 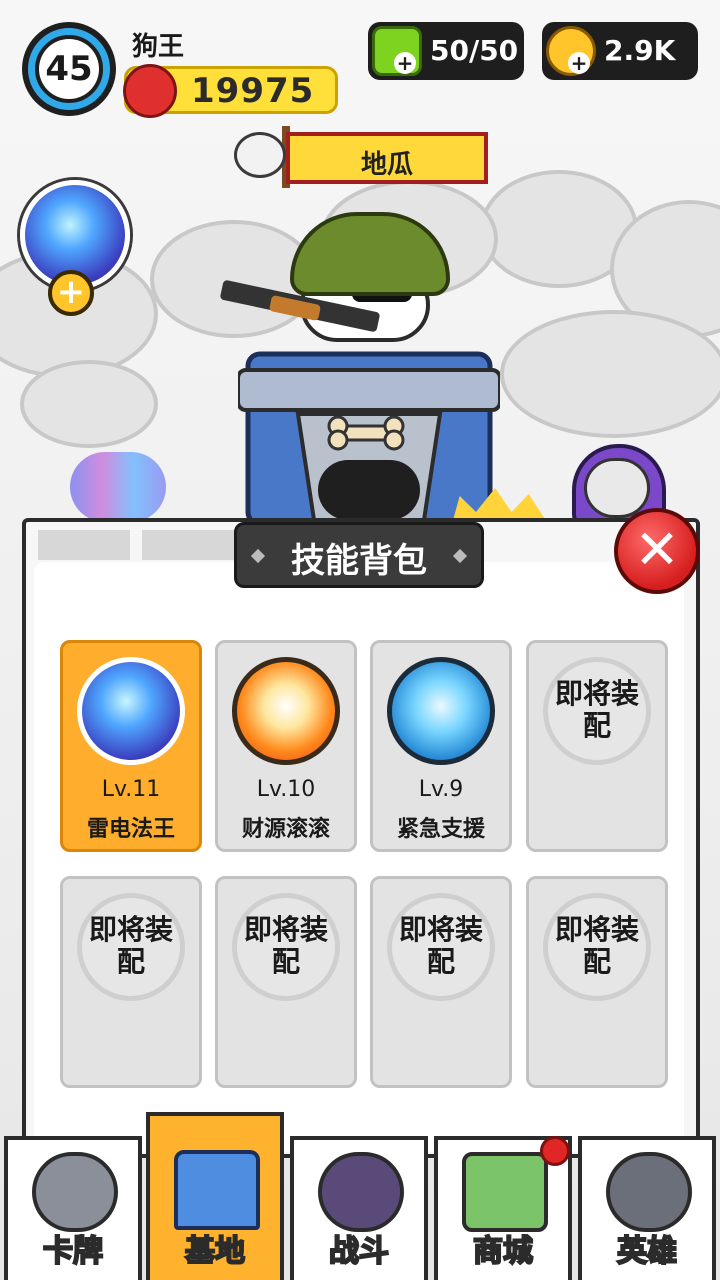 I want to click on nav-base: 基地, so click(x=215, y=1196).